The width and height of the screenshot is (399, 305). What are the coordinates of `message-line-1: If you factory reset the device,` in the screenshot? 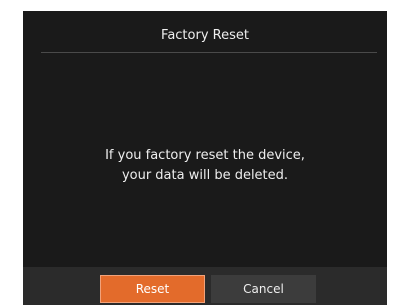 It's located at (205, 155).